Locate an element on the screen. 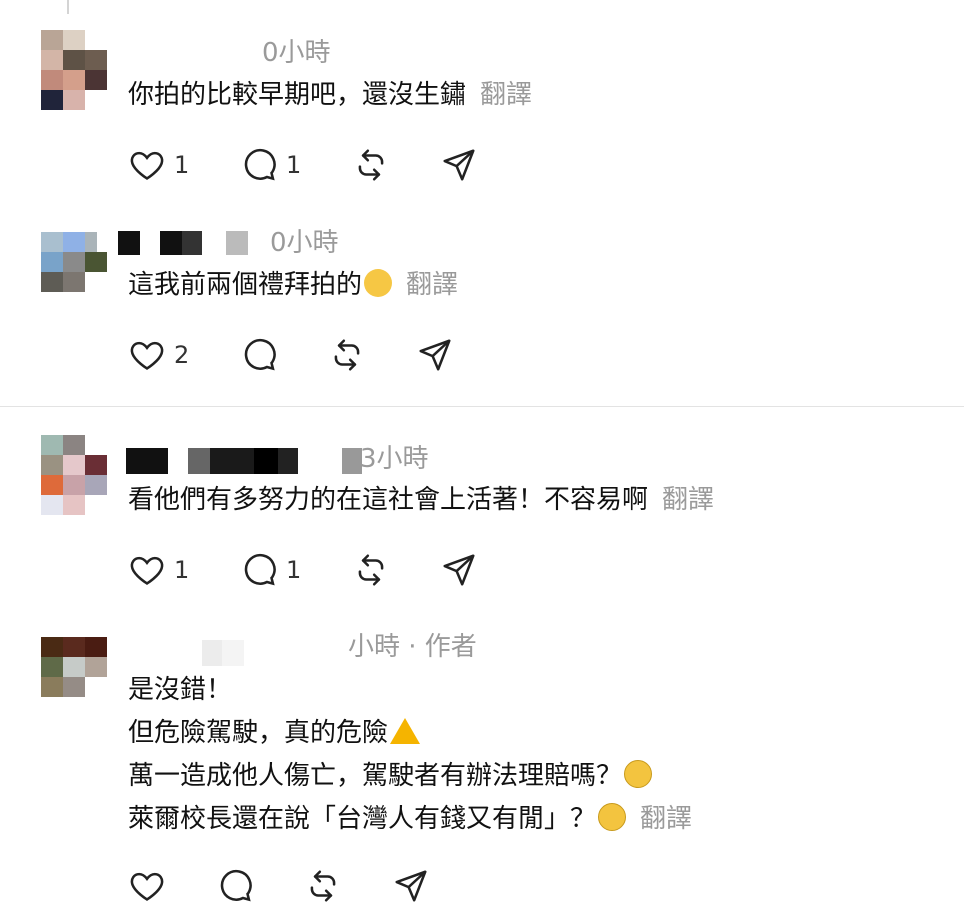 This screenshot has height=924, width=964. comment-text: 你拍的比較早期吧，還沒生鏽 翻譯 is located at coordinates (330, 95).